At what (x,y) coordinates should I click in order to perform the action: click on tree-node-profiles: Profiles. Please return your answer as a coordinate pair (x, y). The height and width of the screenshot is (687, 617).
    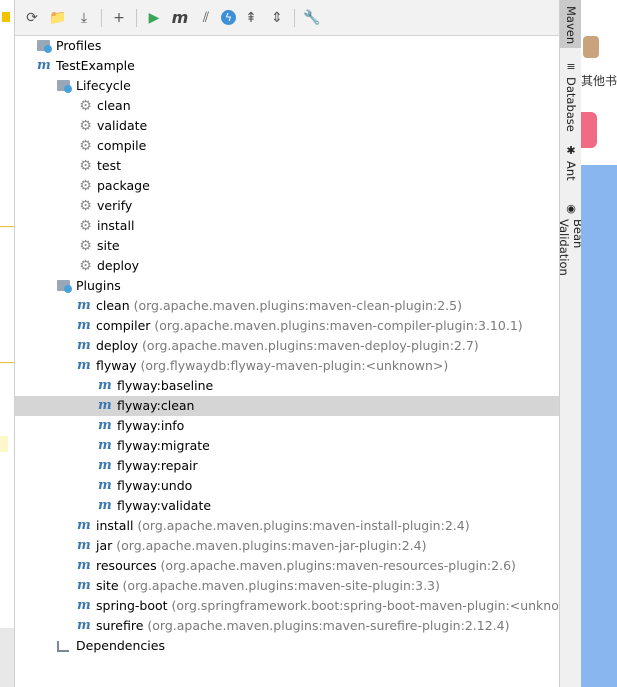
    Looking at the image, I should click on (287, 46).